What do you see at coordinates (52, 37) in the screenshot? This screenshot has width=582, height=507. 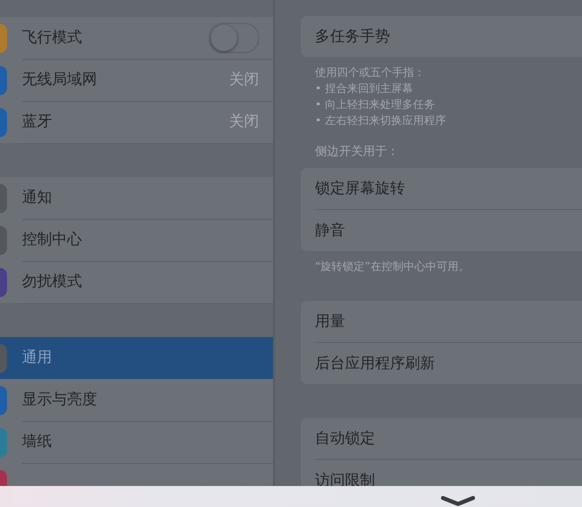 I see `item-label: 飞行模式` at bounding box center [52, 37].